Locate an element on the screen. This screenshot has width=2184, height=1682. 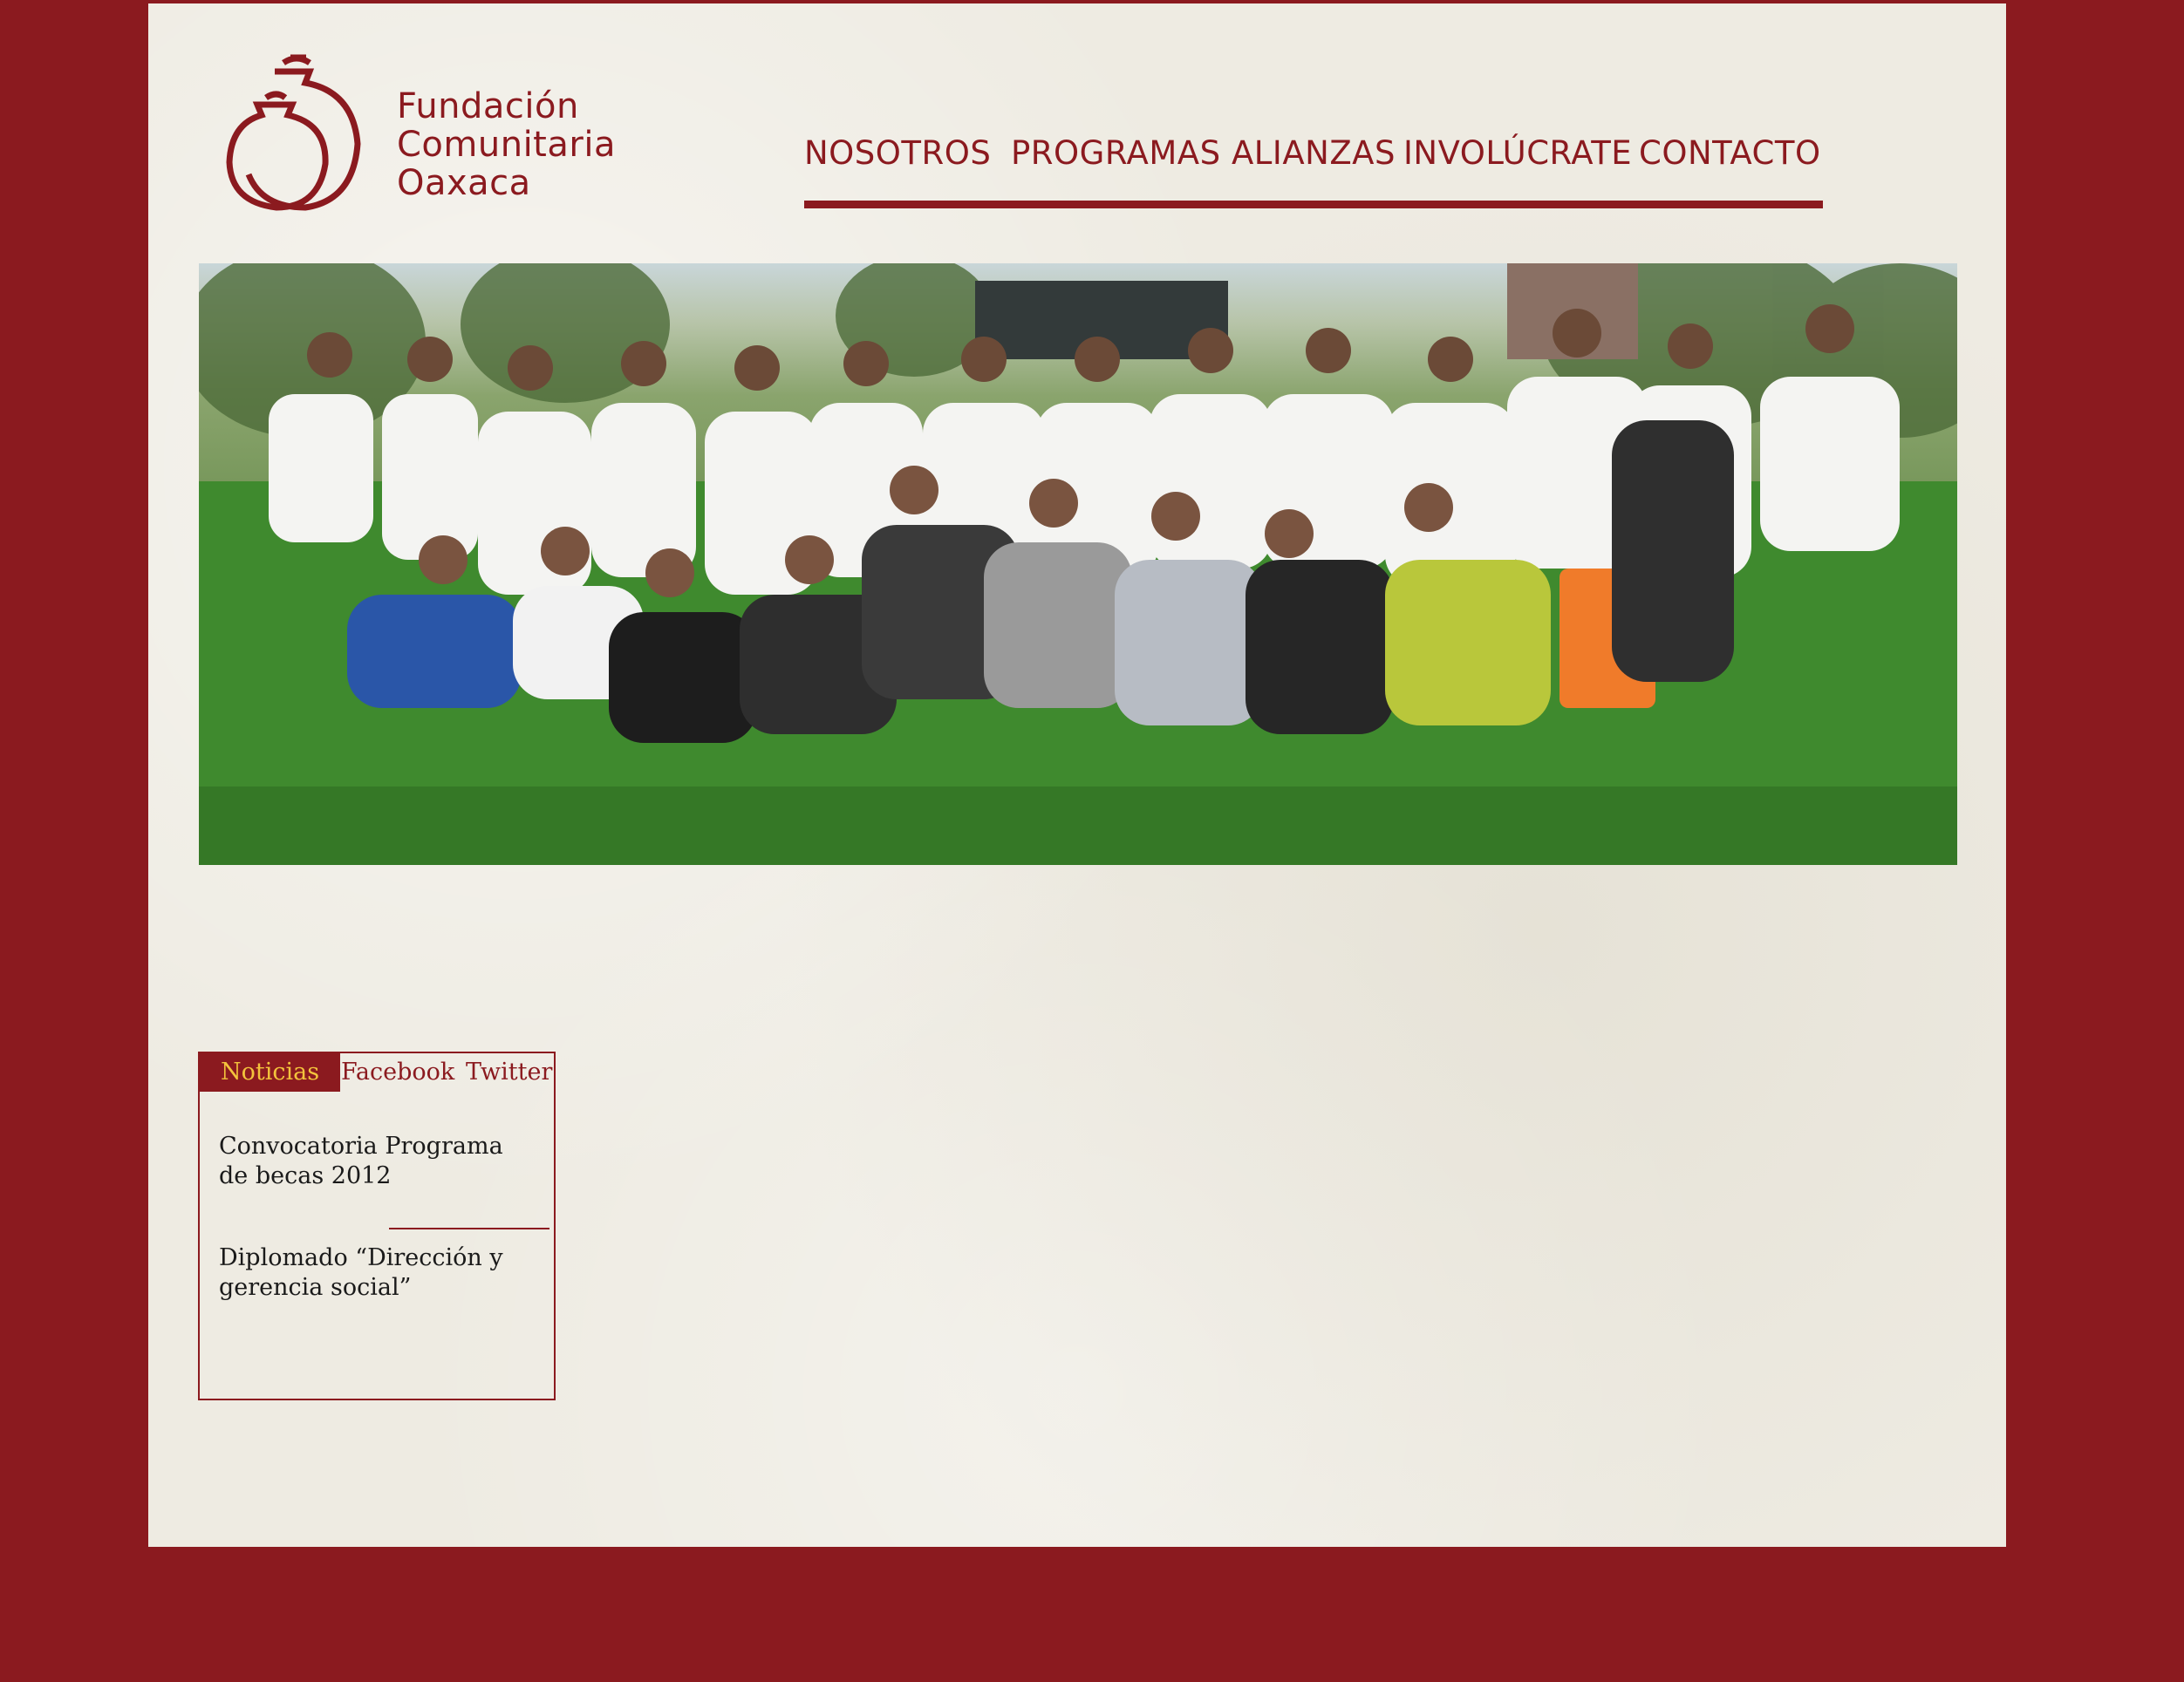
brand-line-3: Oaxaca is located at coordinates (464, 183).